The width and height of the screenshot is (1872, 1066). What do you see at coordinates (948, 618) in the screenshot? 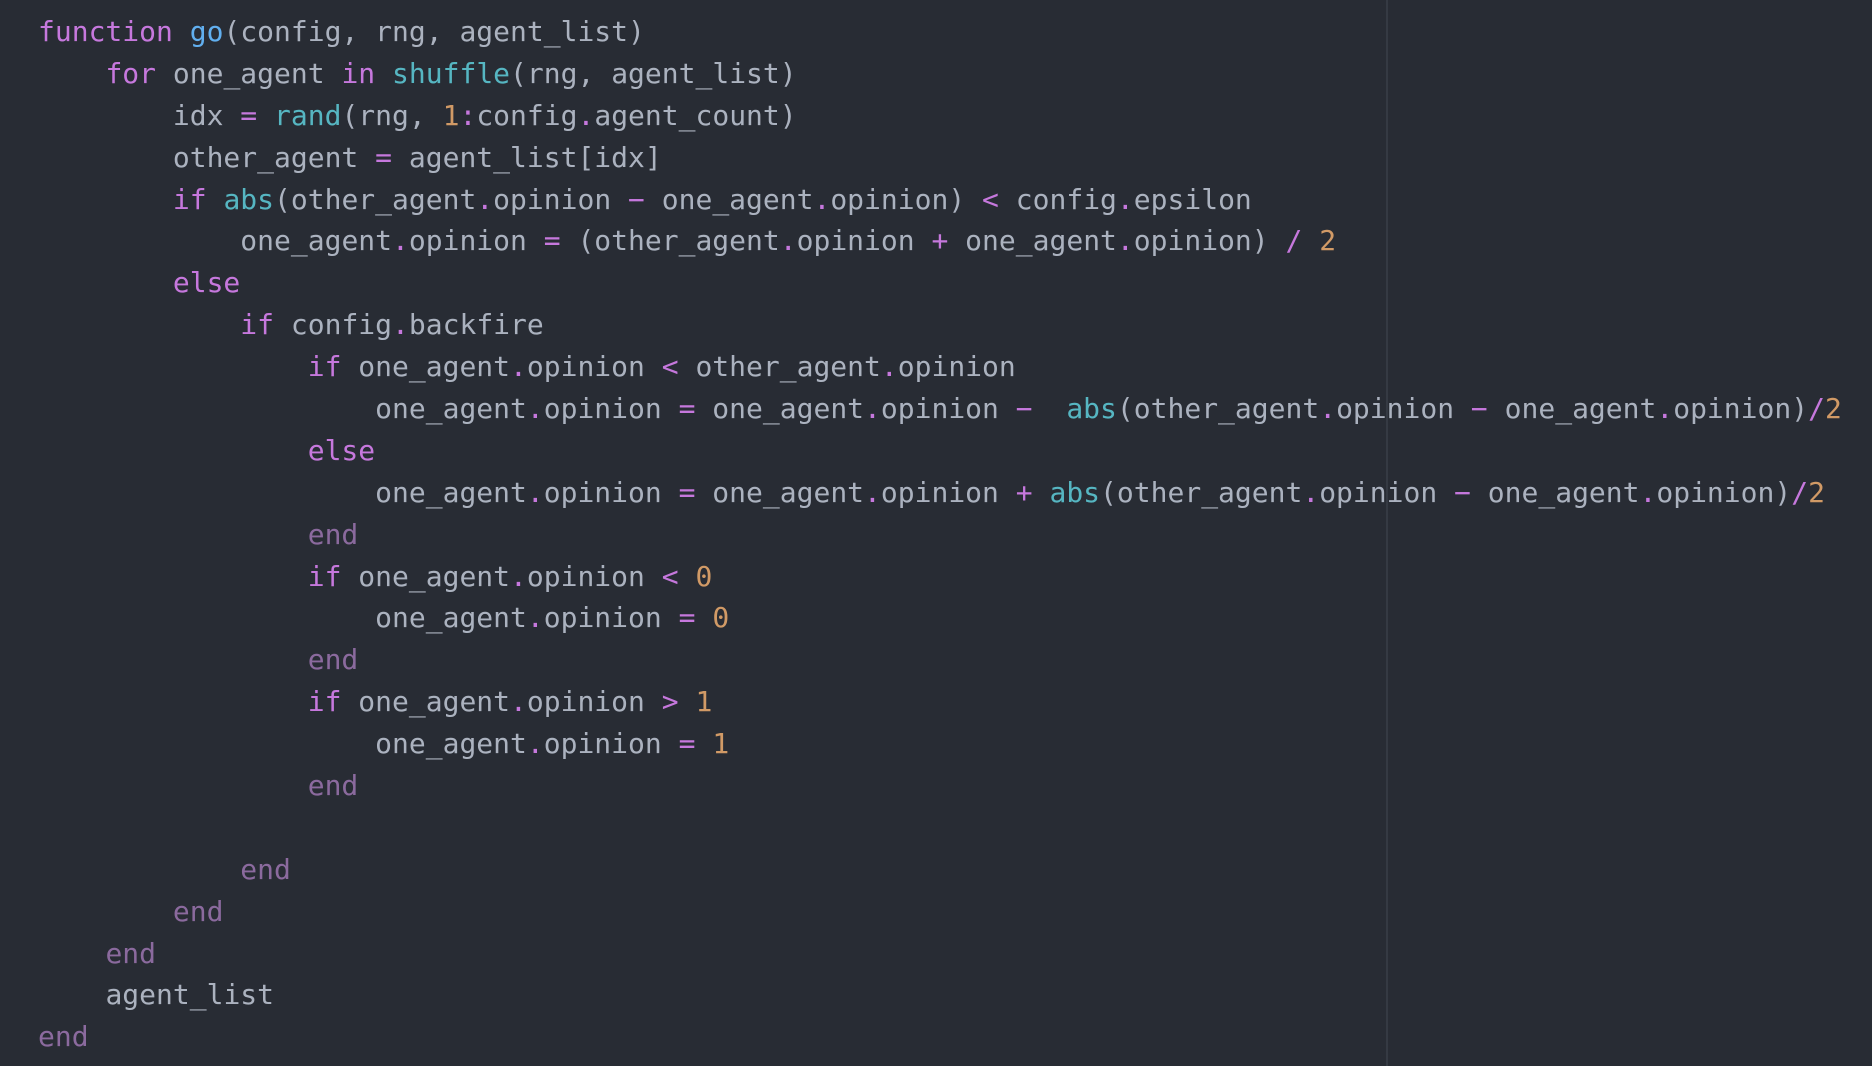
I see `code-line: one_agent.opinion = 0` at bounding box center [948, 618].